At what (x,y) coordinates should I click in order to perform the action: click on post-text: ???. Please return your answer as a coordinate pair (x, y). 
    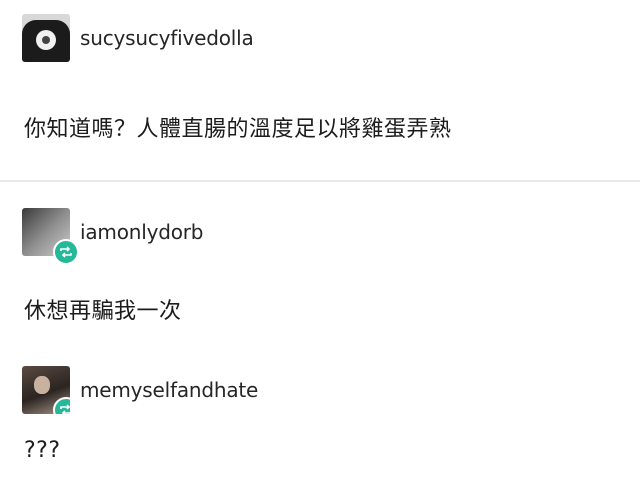
    Looking at the image, I should click on (42, 450).